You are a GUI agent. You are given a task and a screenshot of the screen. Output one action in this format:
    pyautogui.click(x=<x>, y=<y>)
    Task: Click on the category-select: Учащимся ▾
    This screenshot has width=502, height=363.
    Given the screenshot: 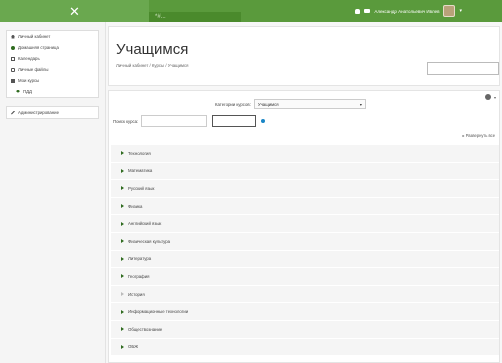 What is the action you would take?
    pyautogui.click(x=309, y=104)
    